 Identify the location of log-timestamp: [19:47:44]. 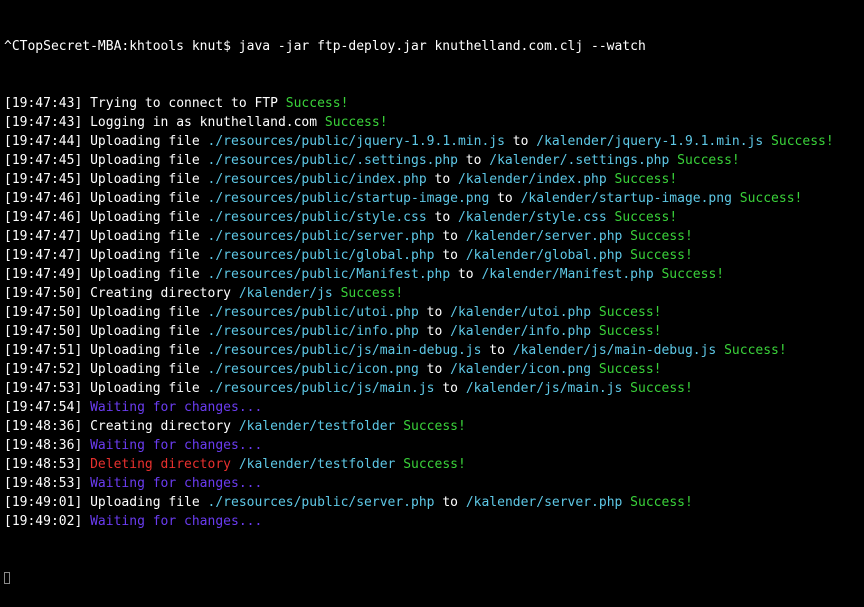
(43, 141).